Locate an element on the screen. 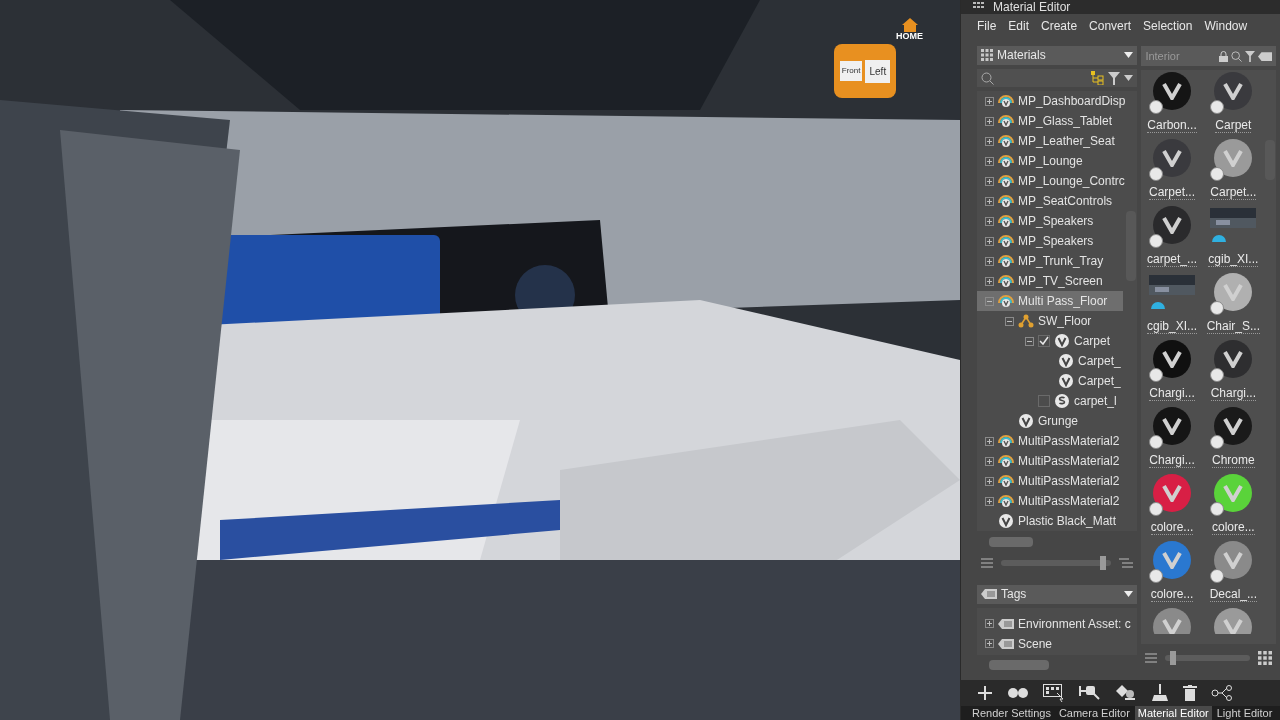 This screenshot has height=720, width=1280. editor-tab: Material Editor is located at coordinates (1173, 713).